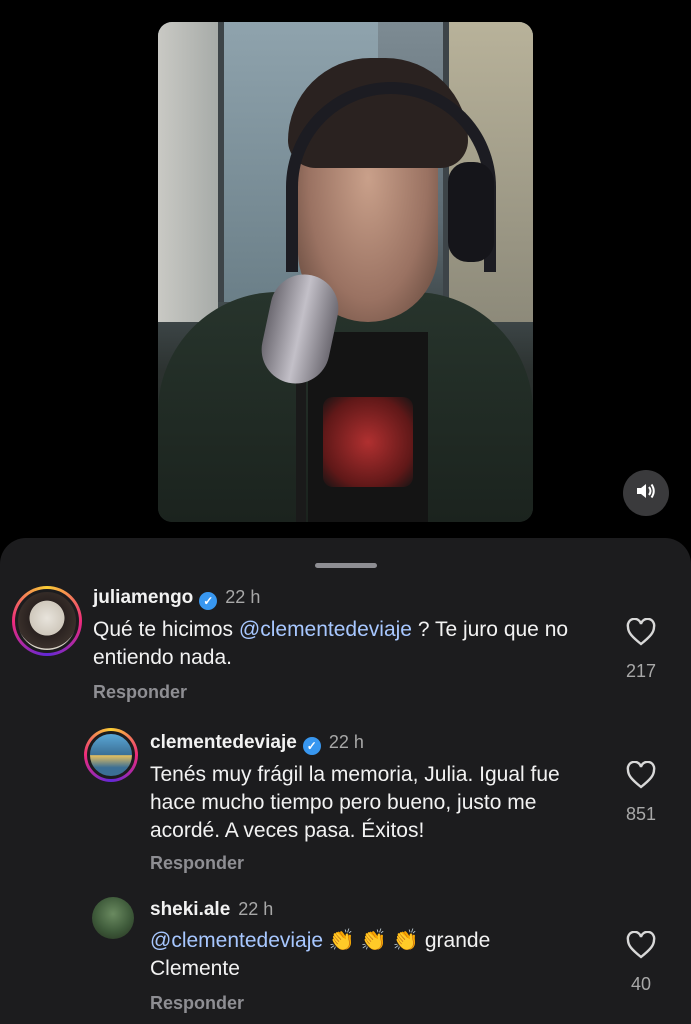 The width and height of the screenshot is (691, 1024). What do you see at coordinates (143, 597) in the screenshot?
I see `username-label: juliamengo` at bounding box center [143, 597].